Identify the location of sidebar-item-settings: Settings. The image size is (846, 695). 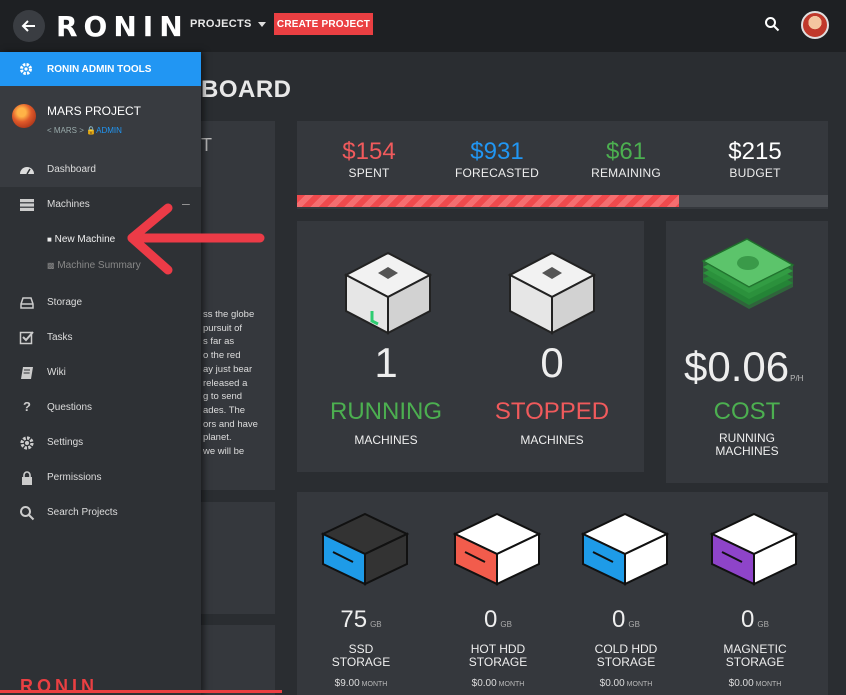
(100, 442).